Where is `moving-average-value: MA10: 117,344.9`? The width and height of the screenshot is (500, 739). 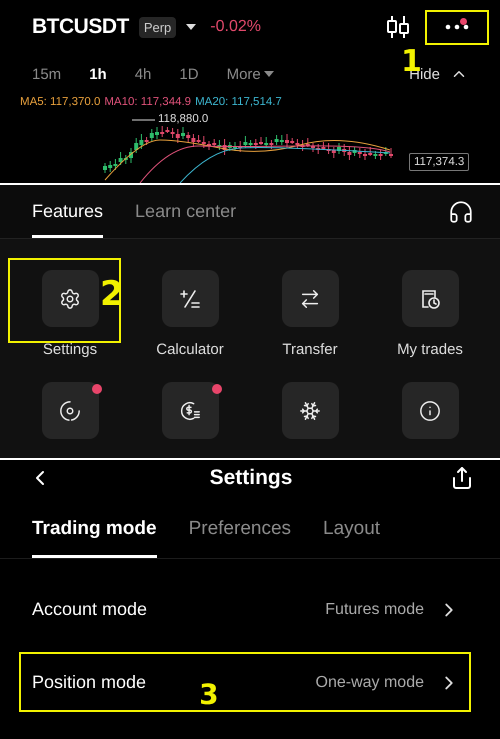 moving-average-value: MA10: 117,344.9 is located at coordinates (148, 102).